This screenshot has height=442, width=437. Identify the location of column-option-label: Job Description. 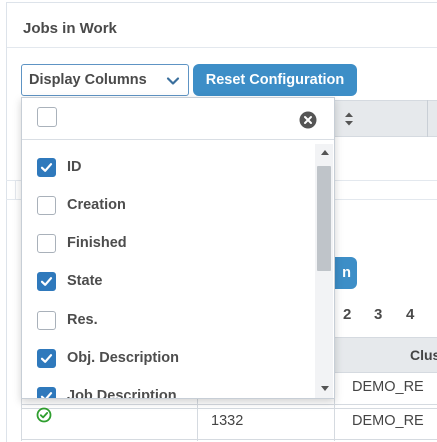
(122, 393).